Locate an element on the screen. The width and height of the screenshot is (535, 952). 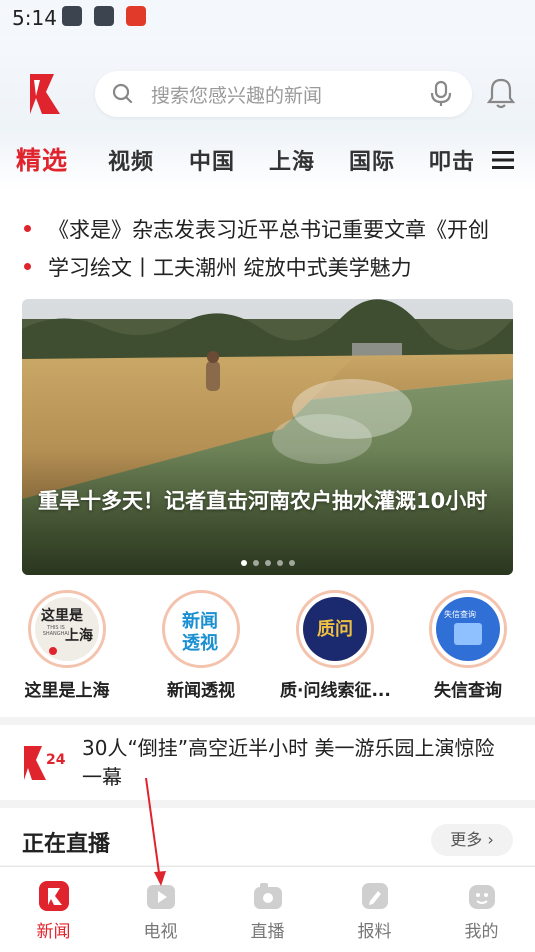
tab-shanghai: 上海 is located at coordinates (292, 160).